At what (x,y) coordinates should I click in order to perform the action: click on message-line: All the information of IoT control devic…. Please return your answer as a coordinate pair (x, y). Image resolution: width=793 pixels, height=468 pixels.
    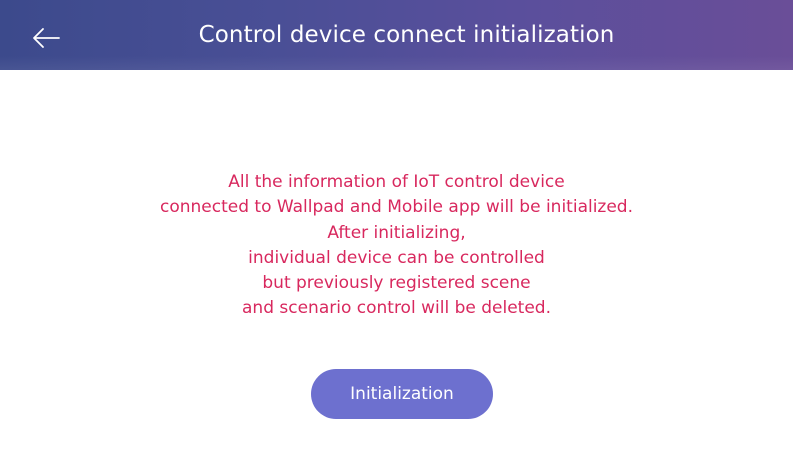
    Looking at the image, I should click on (396, 182).